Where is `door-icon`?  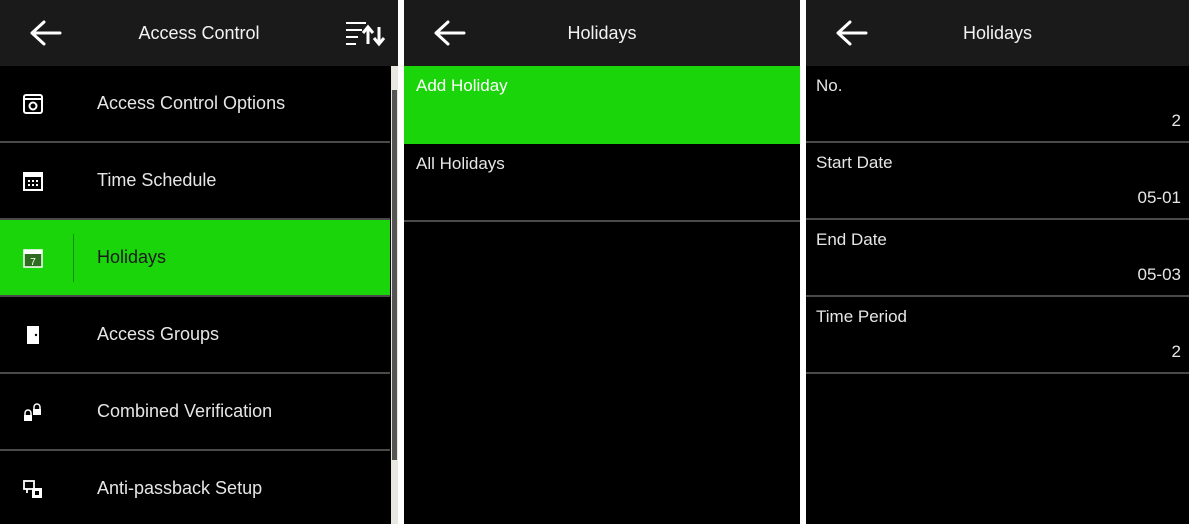
door-icon is located at coordinates (33, 335).